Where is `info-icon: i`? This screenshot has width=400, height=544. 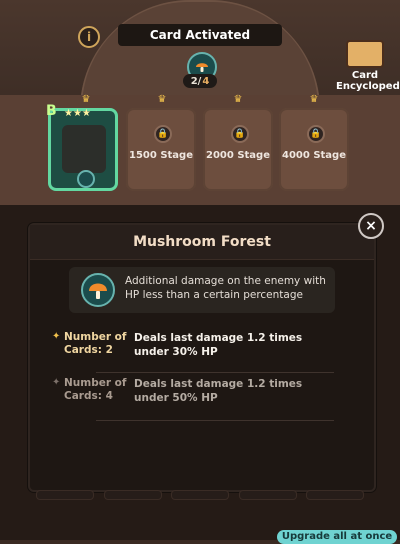
info-icon: i is located at coordinates (89, 37).